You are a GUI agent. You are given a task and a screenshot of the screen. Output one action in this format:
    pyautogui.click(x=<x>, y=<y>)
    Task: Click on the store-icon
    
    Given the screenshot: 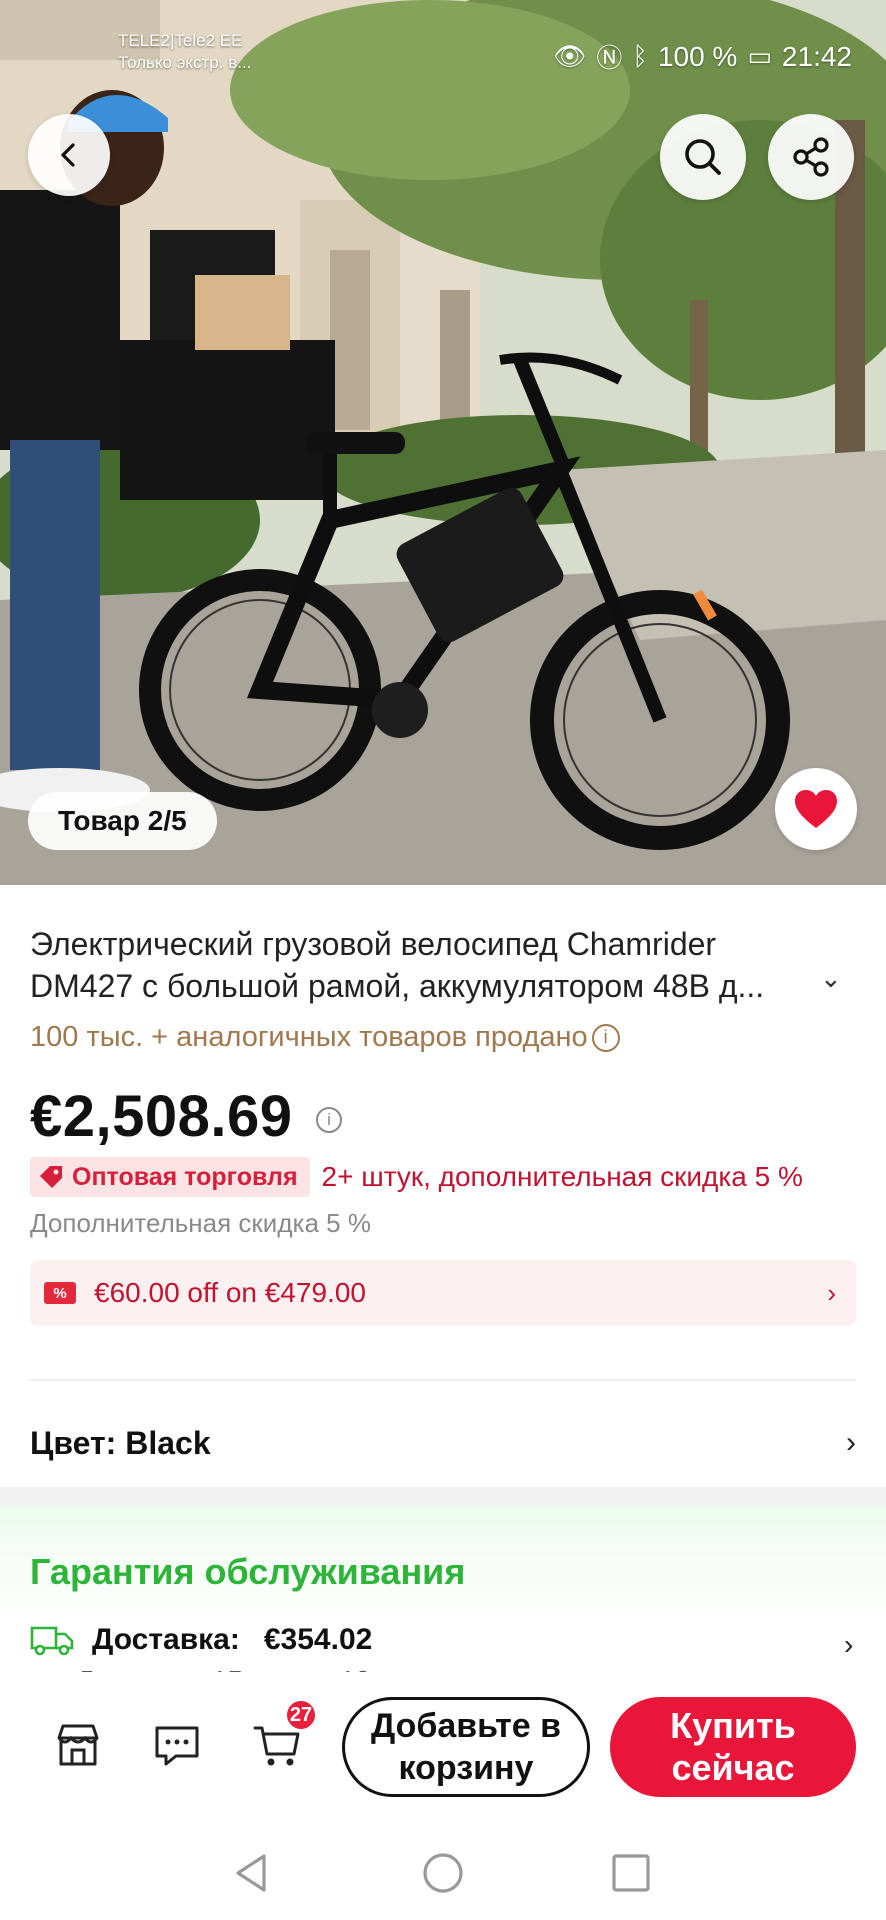 What is the action you would take?
    pyautogui.click(x=78, y=1745)
    